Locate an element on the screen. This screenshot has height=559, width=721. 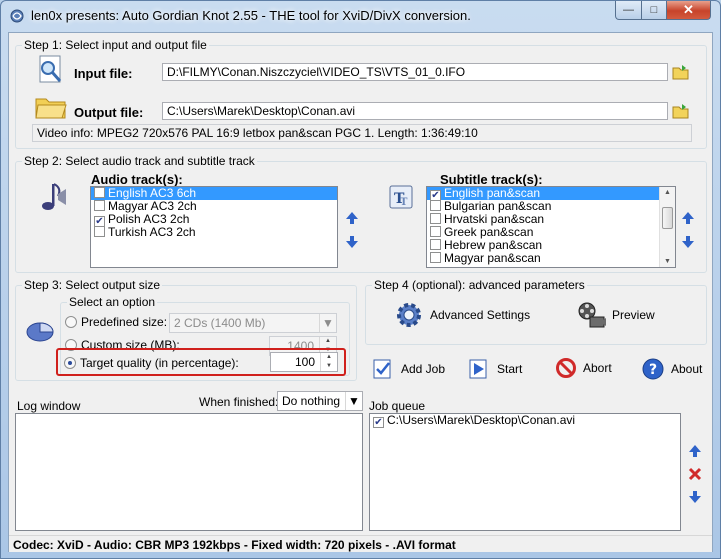
add-job-button: Add Job is located at coordinates (408, 369).